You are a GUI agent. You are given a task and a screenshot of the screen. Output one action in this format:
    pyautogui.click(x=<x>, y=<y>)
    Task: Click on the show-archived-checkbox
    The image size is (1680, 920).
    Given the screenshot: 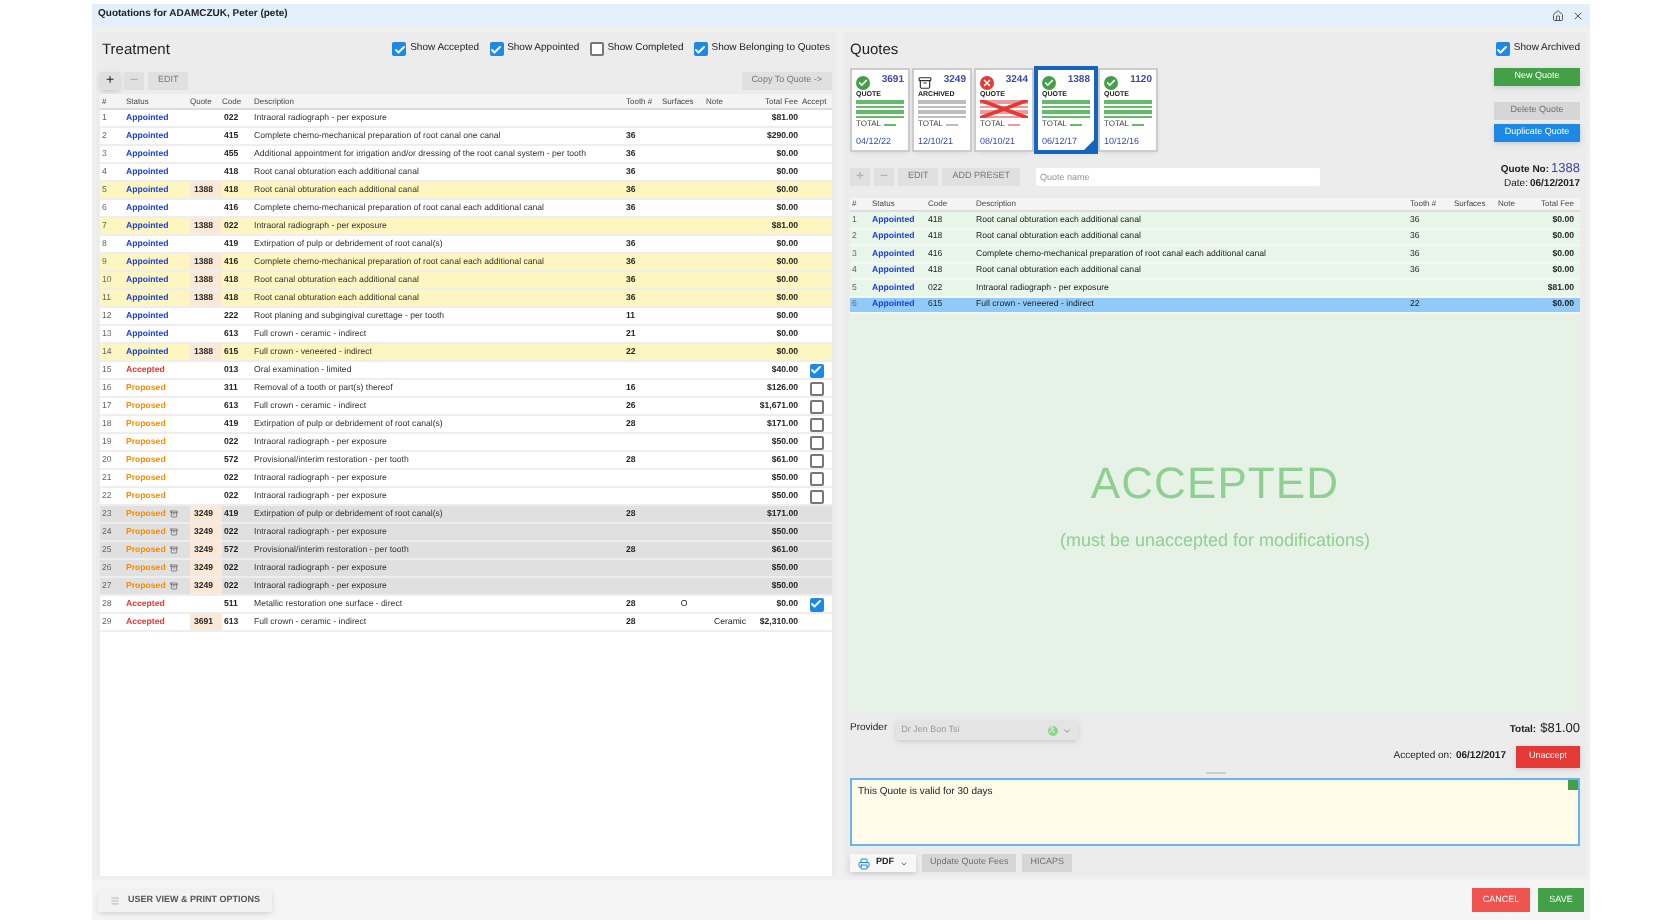 What is the action you would take?
    pyautogui.click(x=1502, y=49)
    